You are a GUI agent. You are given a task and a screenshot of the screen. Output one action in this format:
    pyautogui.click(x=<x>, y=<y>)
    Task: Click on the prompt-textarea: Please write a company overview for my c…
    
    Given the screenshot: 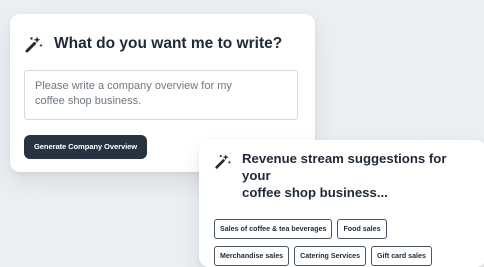 What is the action you would take?
    pyautogui.click(x=161, y=95)
    